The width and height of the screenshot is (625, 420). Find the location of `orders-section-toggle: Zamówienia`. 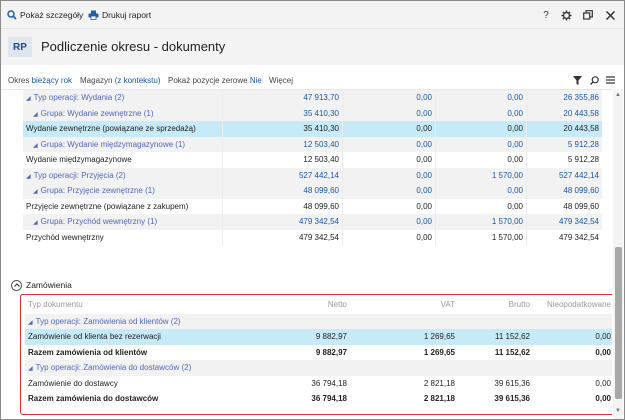

orders-section-toggle: Zamówienia is located at coordinates (41, 285).